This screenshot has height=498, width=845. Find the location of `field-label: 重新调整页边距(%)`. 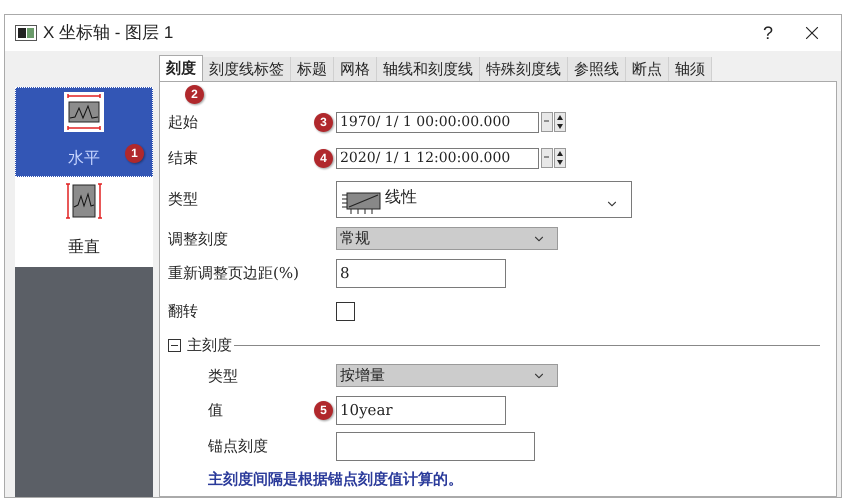

field-label: 重新调整页边距(%) is located at coordinates (233, 273).